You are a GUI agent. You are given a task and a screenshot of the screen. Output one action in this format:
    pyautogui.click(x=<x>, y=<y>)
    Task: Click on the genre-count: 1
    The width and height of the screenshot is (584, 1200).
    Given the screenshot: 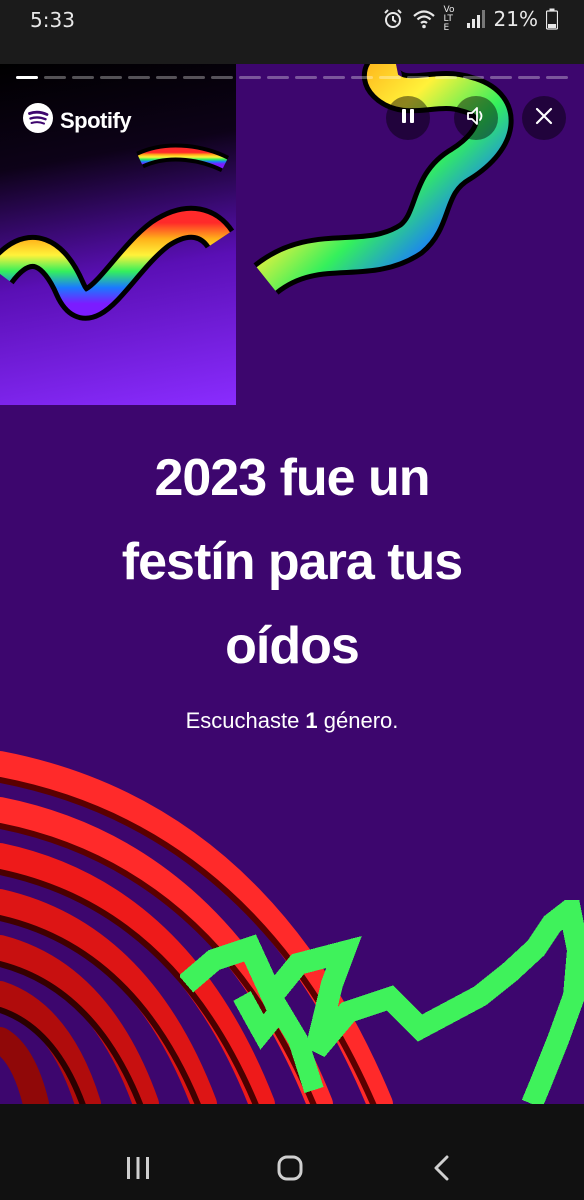 What is the action you would take?
    pyautogui.click(x=311, y=720)
    